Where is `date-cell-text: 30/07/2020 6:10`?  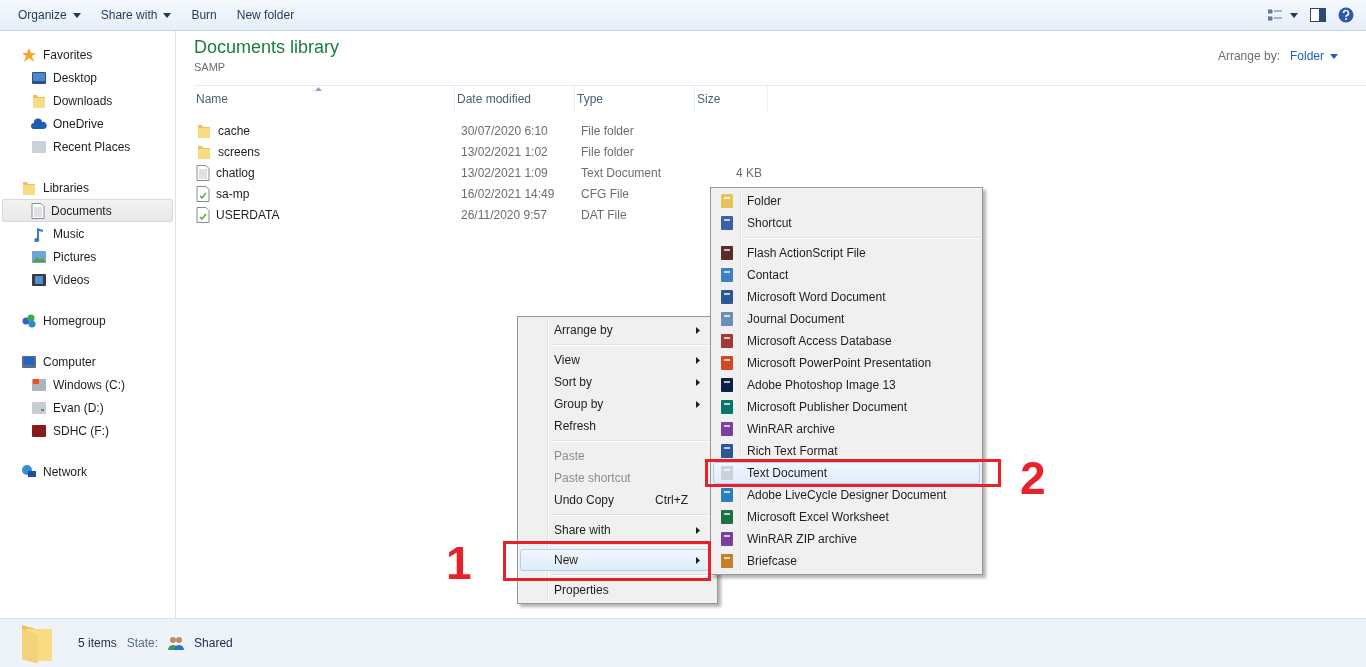
date-cell-text: 30/07/2020 6:10 is located at coordinates (504, 130).